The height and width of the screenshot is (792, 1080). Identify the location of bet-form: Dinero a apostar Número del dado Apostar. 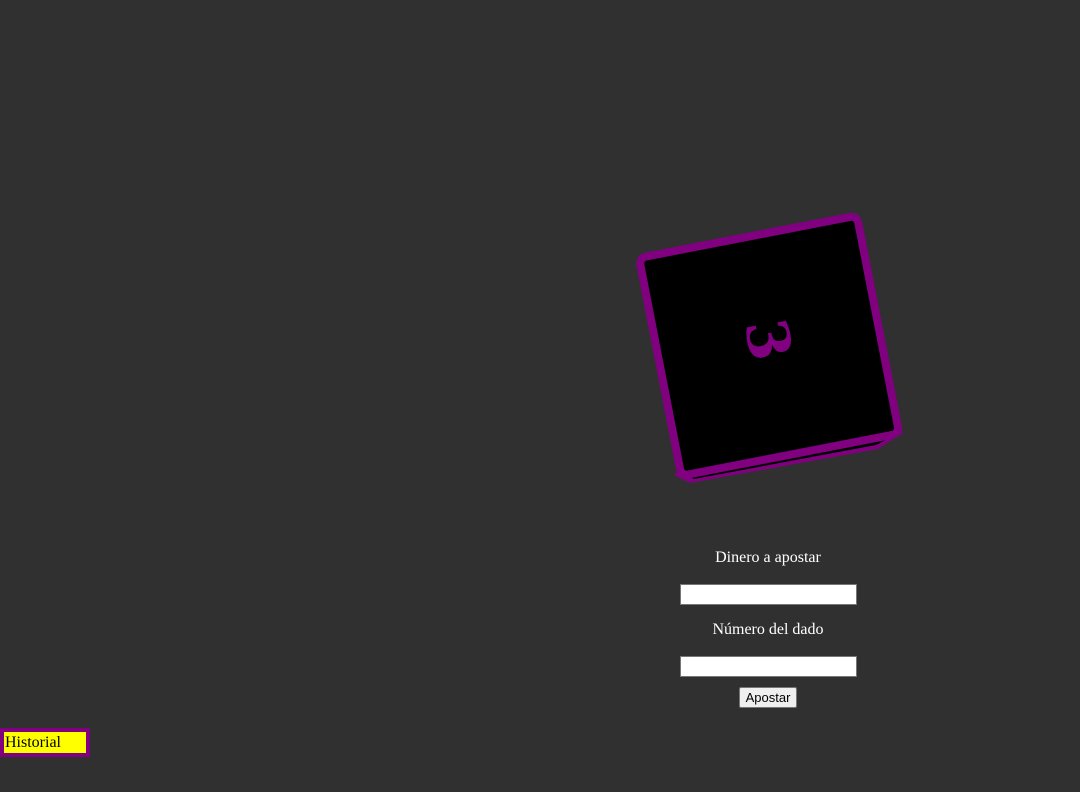
(768, 628).